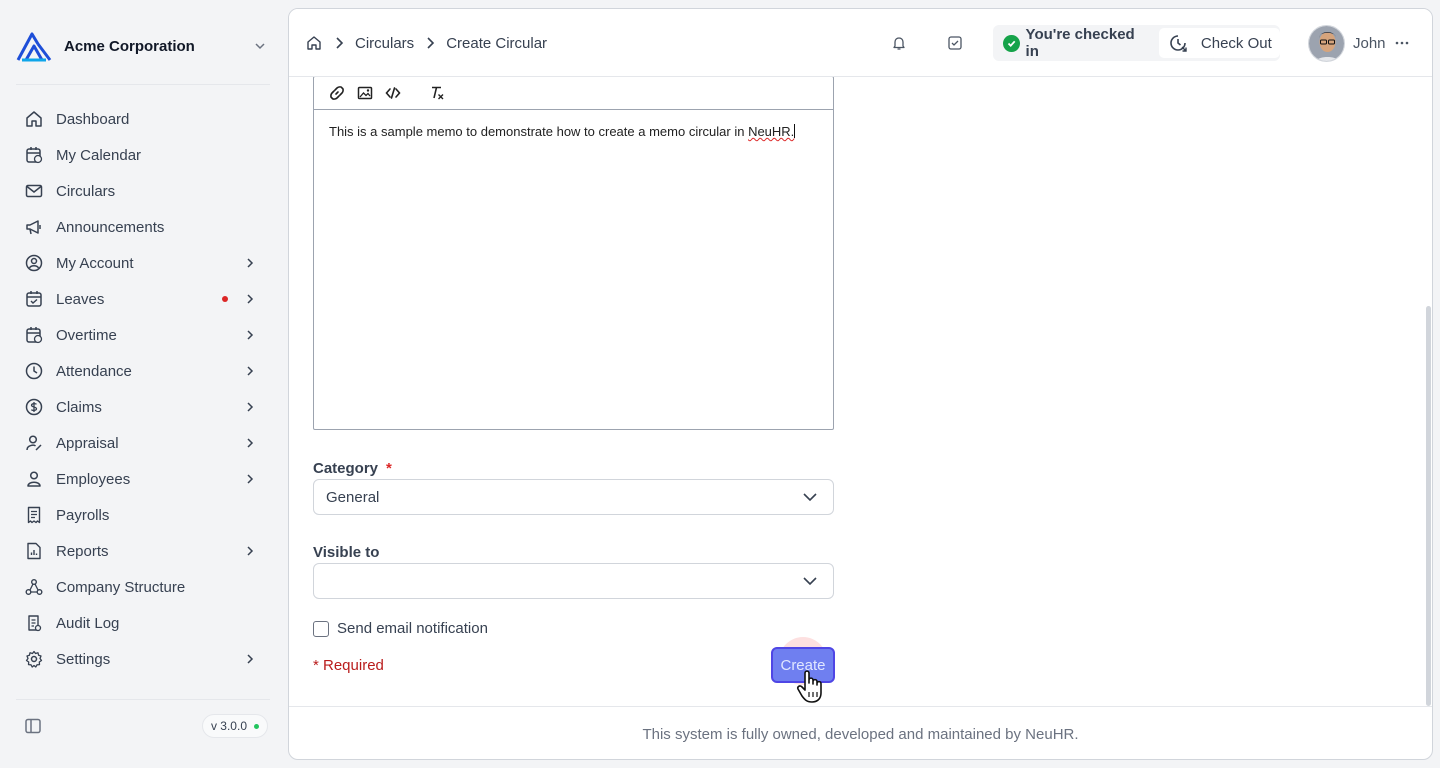  I want to click on version-badge: v 3.0.0, so click(234, 726).